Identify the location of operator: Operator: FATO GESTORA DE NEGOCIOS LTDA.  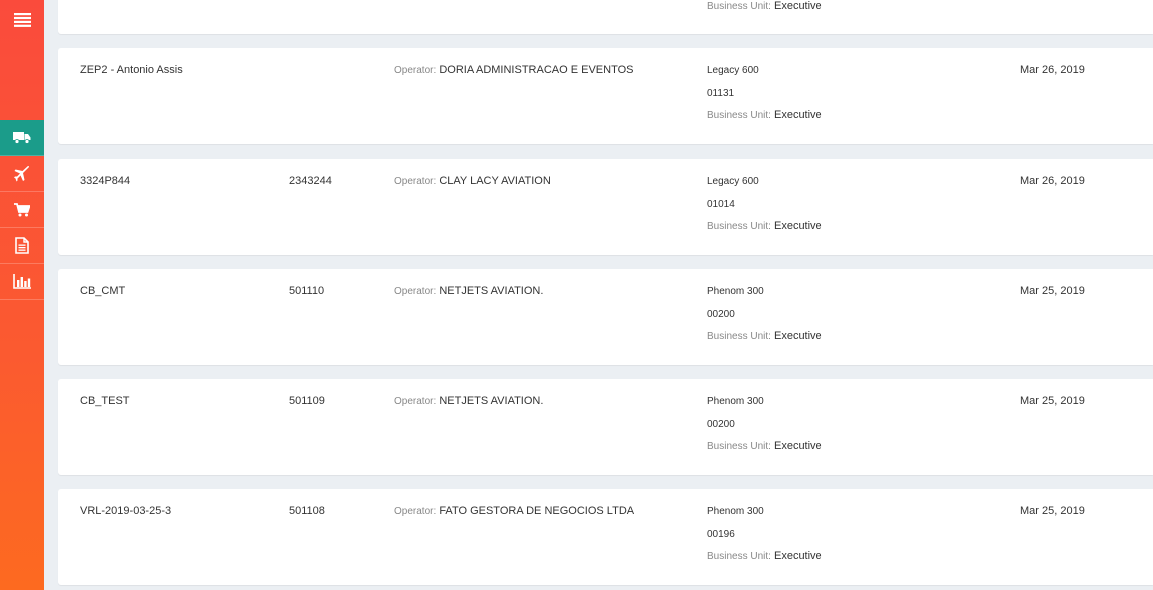
(514, 511).